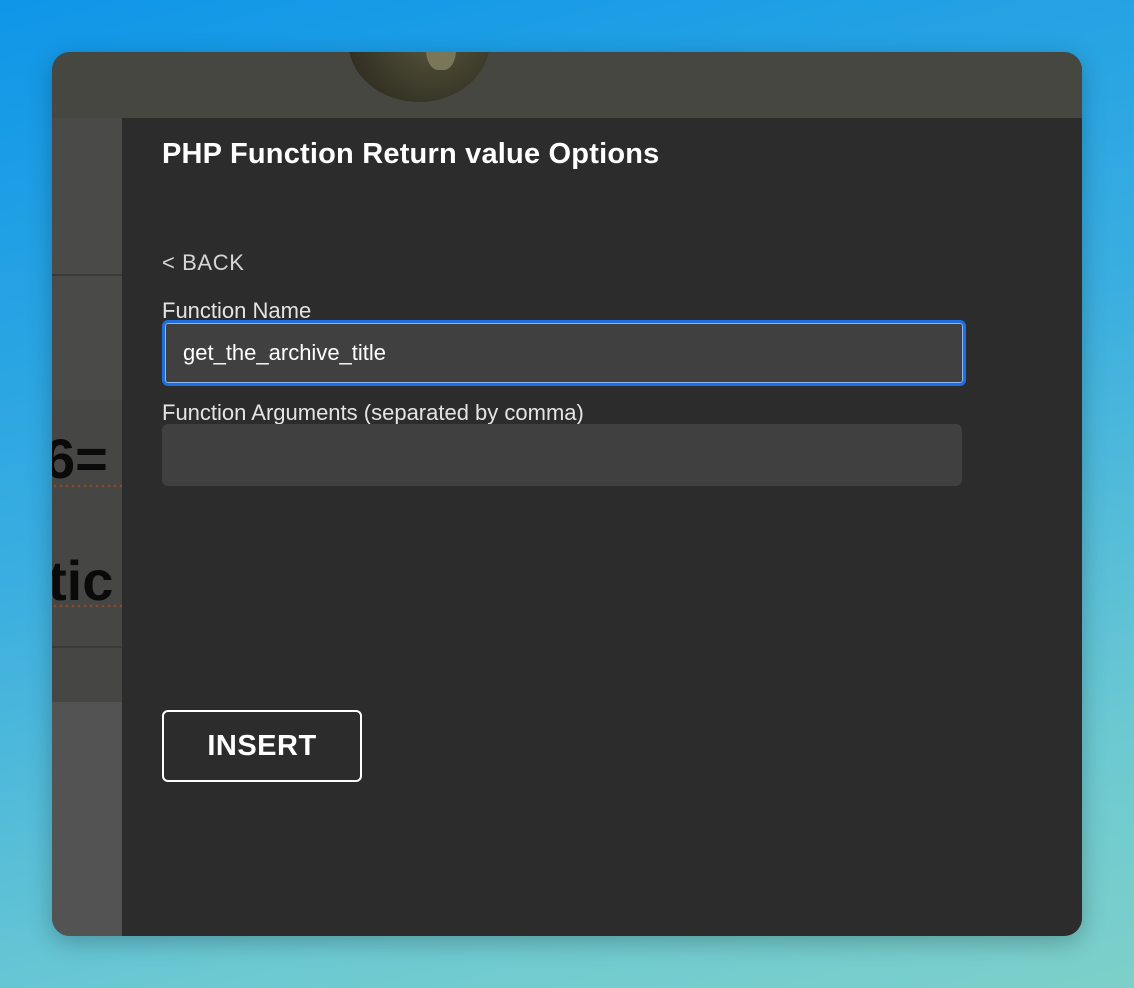  I want to click on background-header, so click(567, 85).